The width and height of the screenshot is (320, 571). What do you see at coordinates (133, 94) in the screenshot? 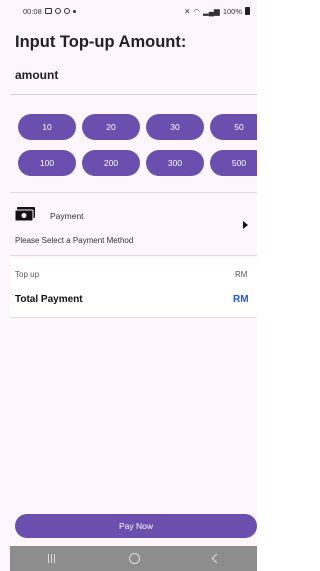
I see `amount-underline` at bounding box center [133, 94].